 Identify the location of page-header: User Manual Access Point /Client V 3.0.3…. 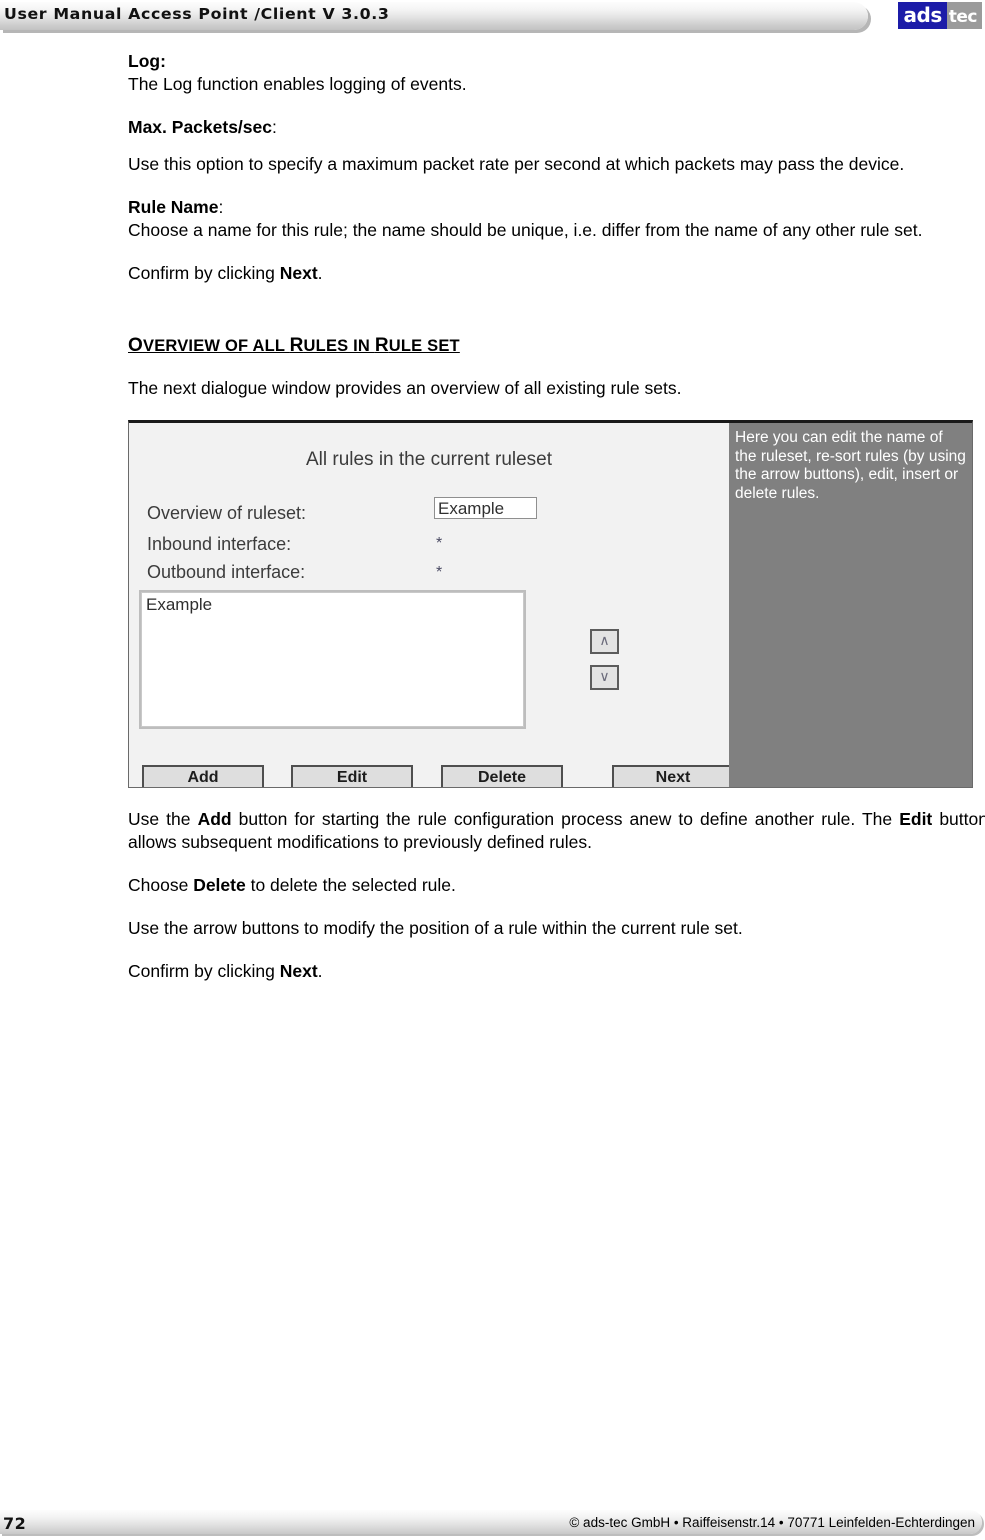
(492, 22).